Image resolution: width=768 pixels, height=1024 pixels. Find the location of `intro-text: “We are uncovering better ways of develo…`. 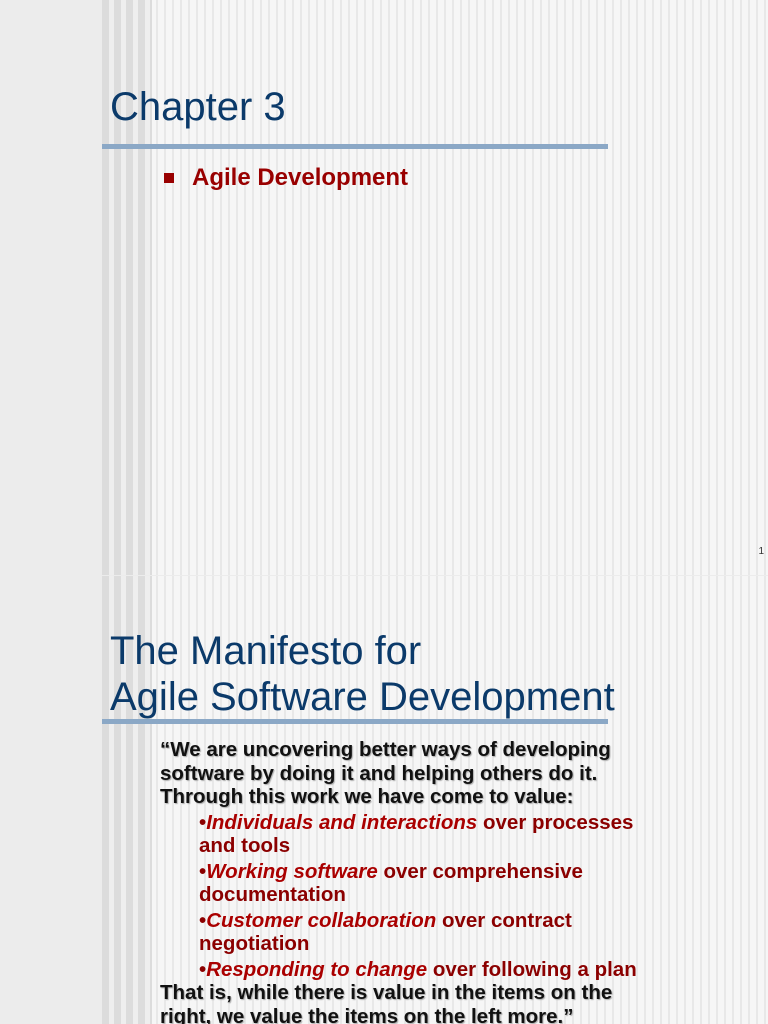

intro-text: “We are uncovering better ways of develo… is located at coordinates (385, 773).